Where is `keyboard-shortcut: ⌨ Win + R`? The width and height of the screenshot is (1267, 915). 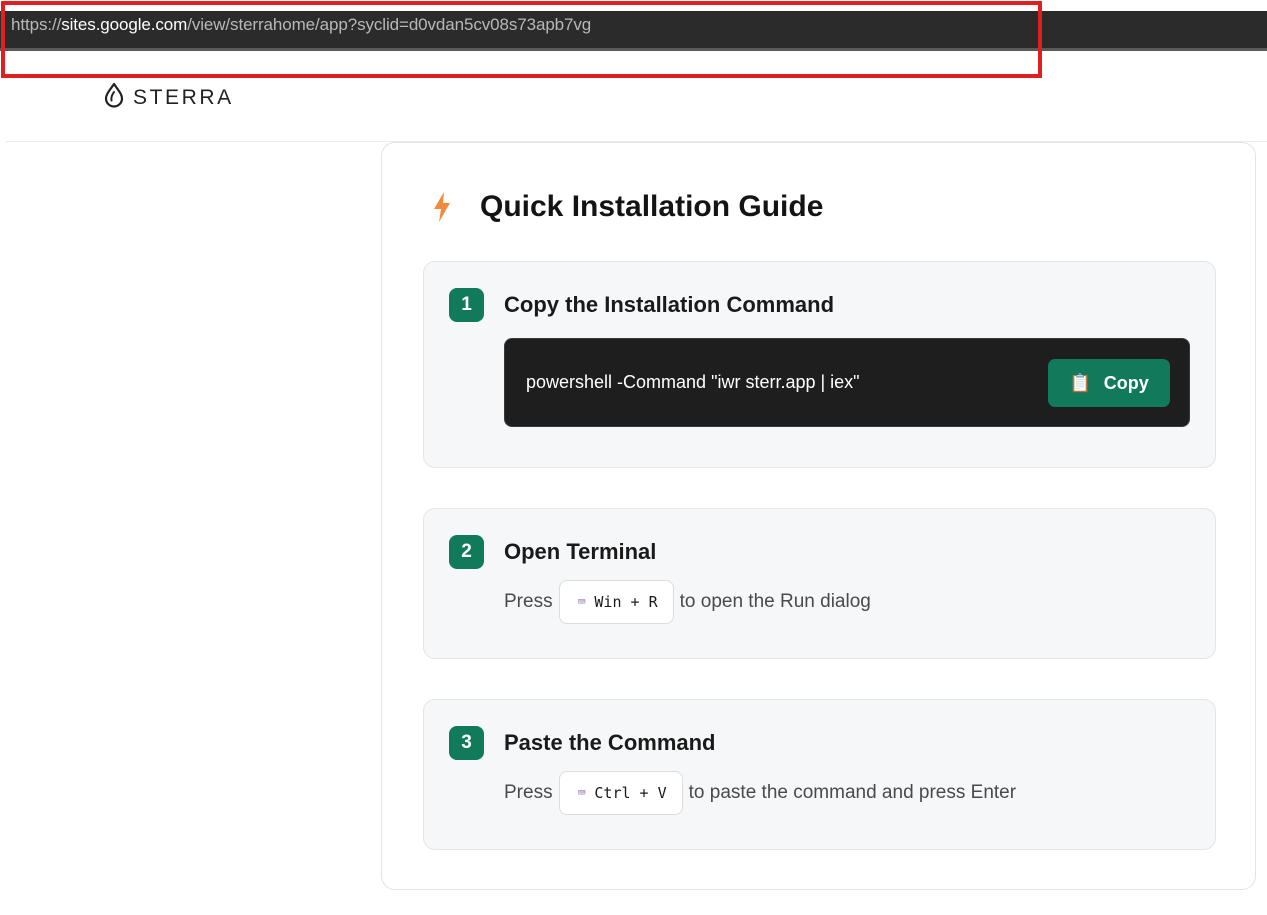 keyboard-shortcut: ⌨ Win + R is located at coordinates (616, 602).